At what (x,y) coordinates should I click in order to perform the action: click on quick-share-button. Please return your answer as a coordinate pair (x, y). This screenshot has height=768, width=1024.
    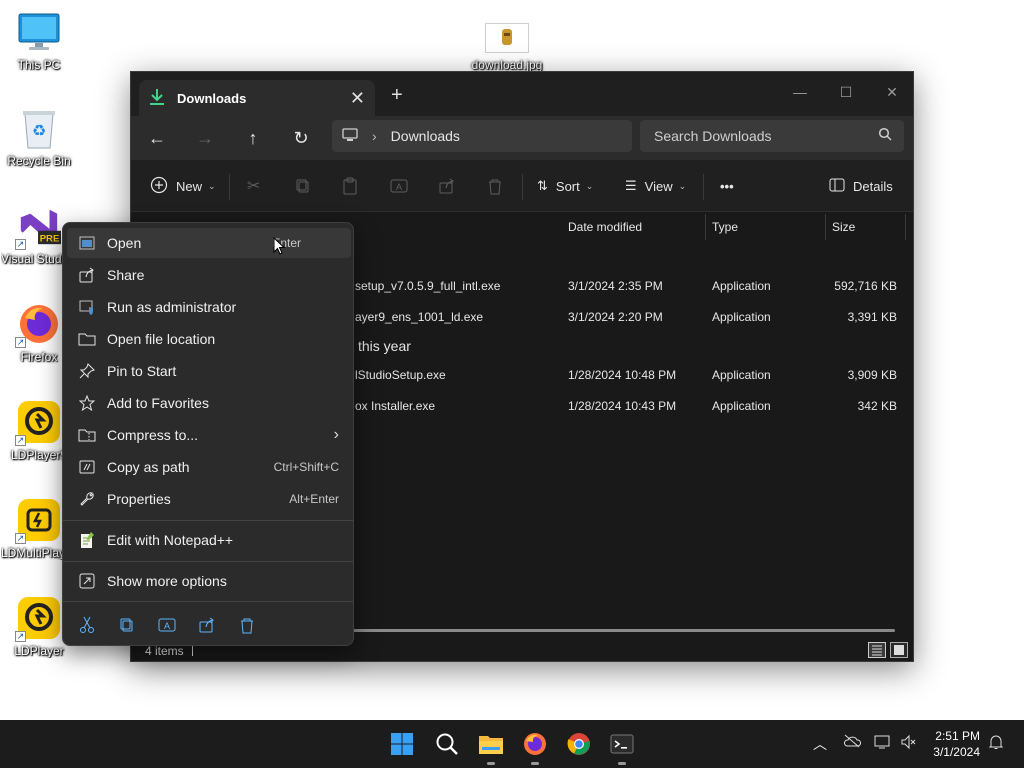
    Looking at the image, I should click on (207, 625).